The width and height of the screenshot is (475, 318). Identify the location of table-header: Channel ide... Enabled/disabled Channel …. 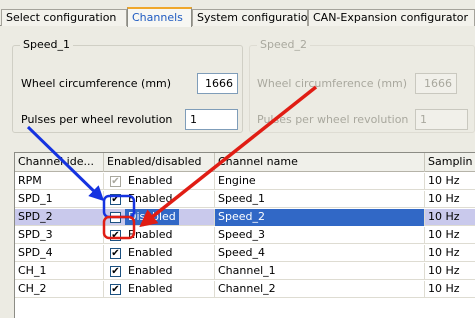
(245, 162).